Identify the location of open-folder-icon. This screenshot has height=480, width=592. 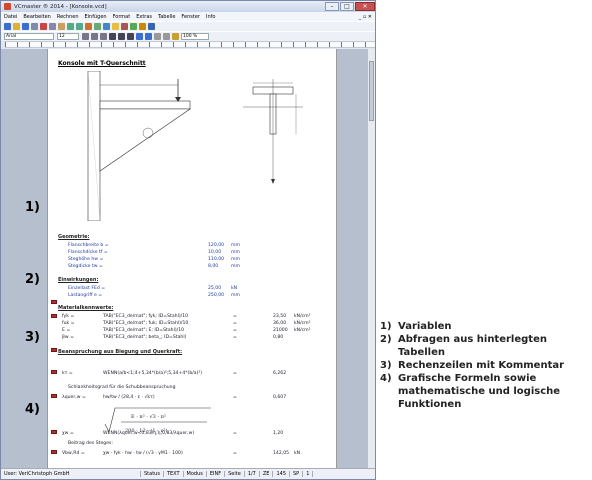
(16, 26).